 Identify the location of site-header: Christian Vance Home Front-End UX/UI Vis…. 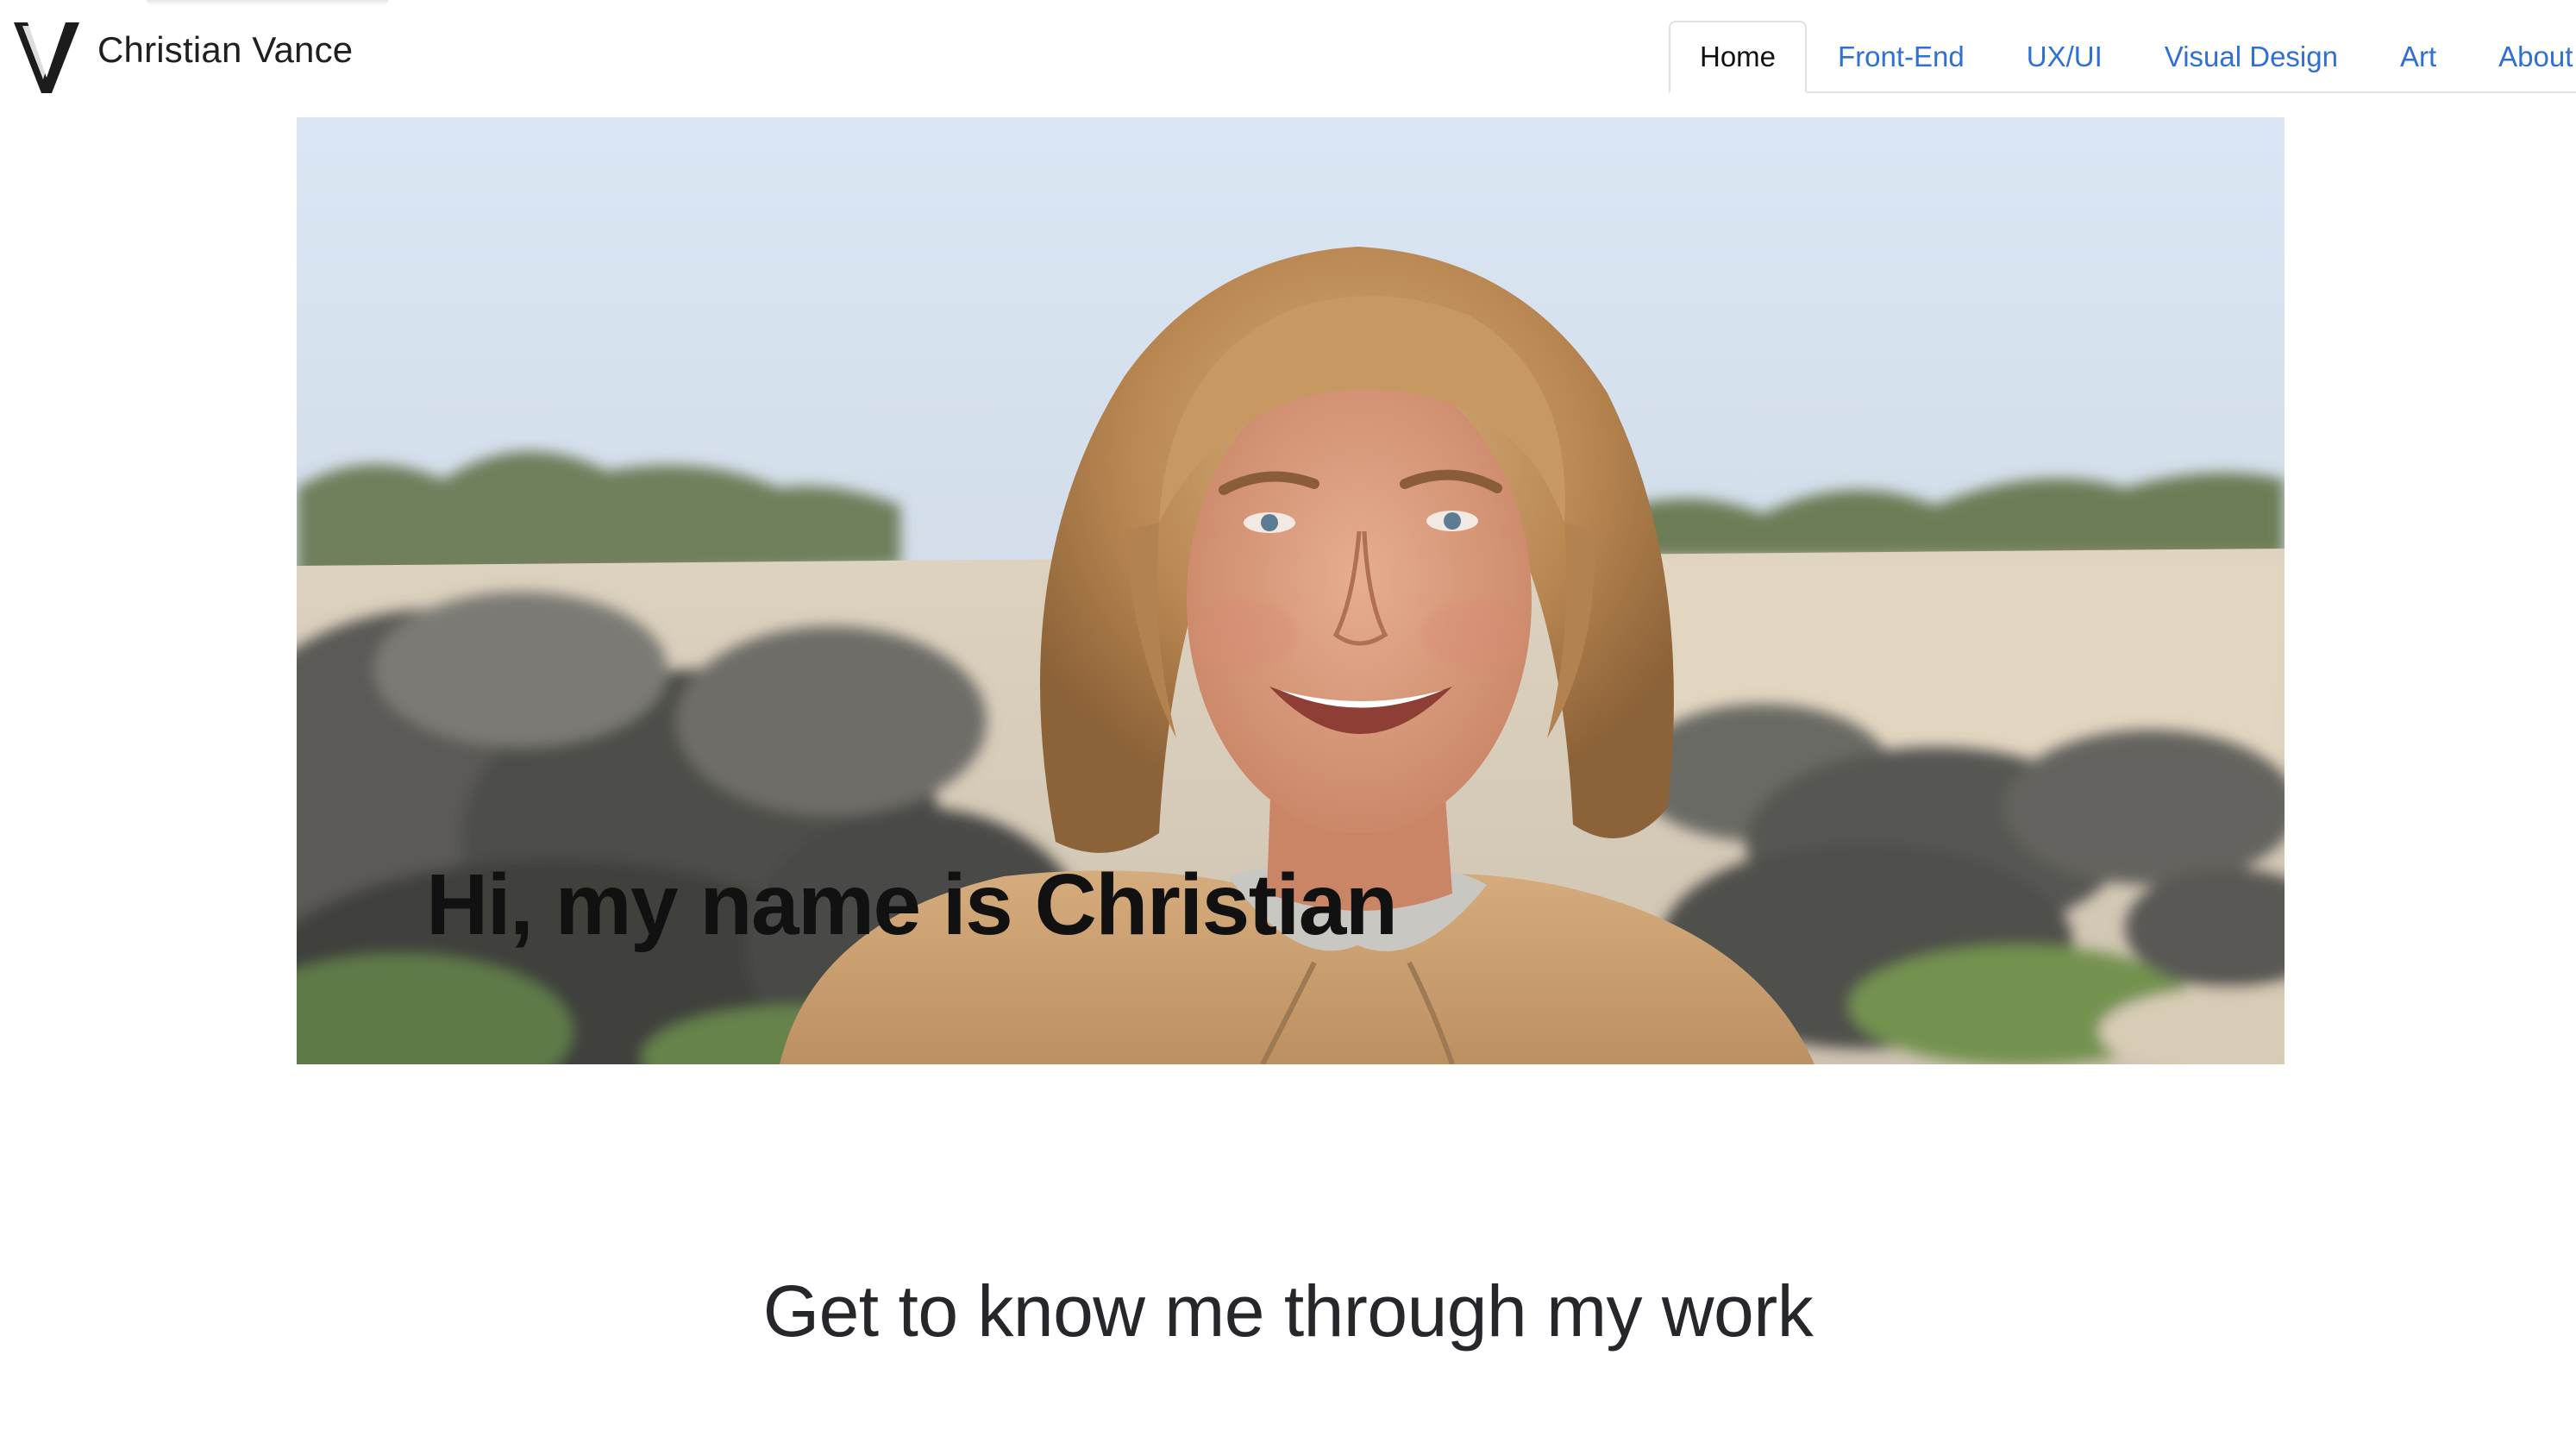
(1288, 48).